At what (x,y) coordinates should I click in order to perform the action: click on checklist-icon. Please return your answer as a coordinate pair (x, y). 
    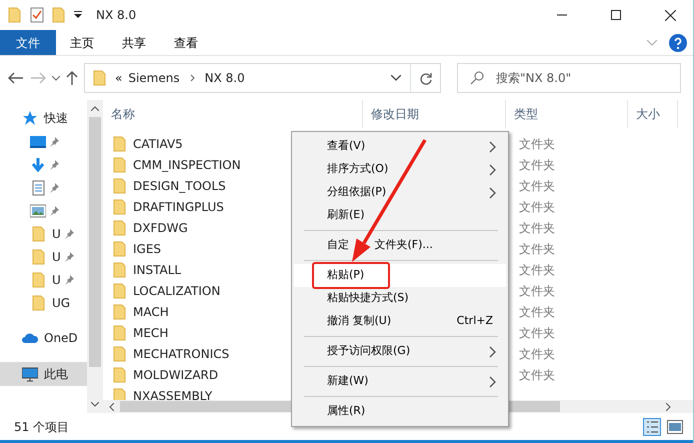
    Looking at the image, I should click on (37, 15).